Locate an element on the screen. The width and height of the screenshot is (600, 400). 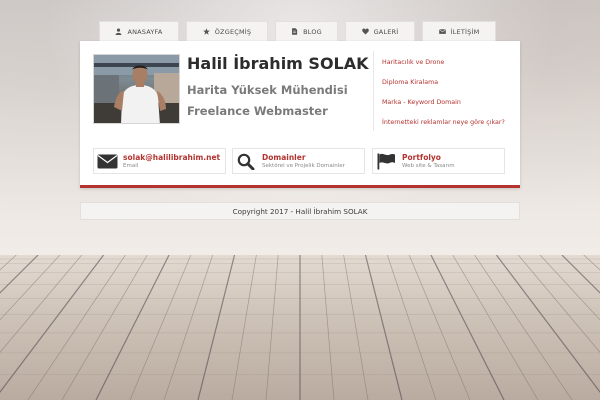
portfolio-title: Portfolyo is located at coordinates (421, 157).